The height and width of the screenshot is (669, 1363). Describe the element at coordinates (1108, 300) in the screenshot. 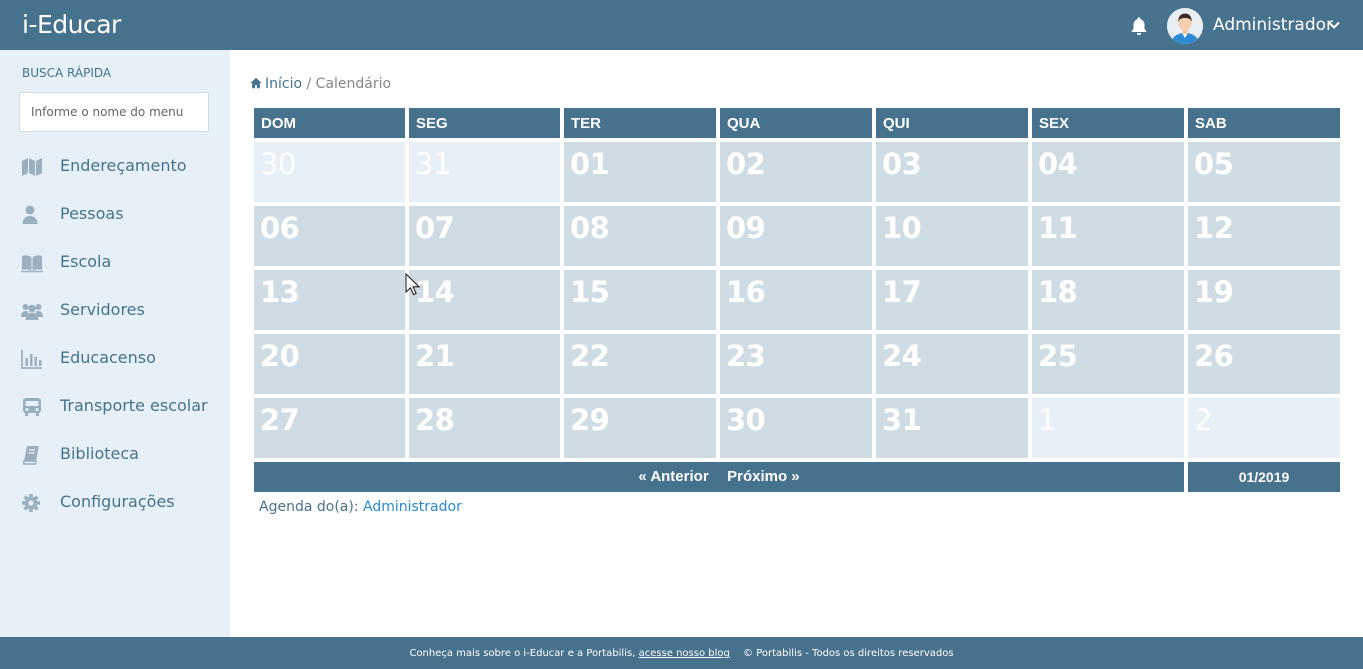

I see `calendar-day: 18` at that location.